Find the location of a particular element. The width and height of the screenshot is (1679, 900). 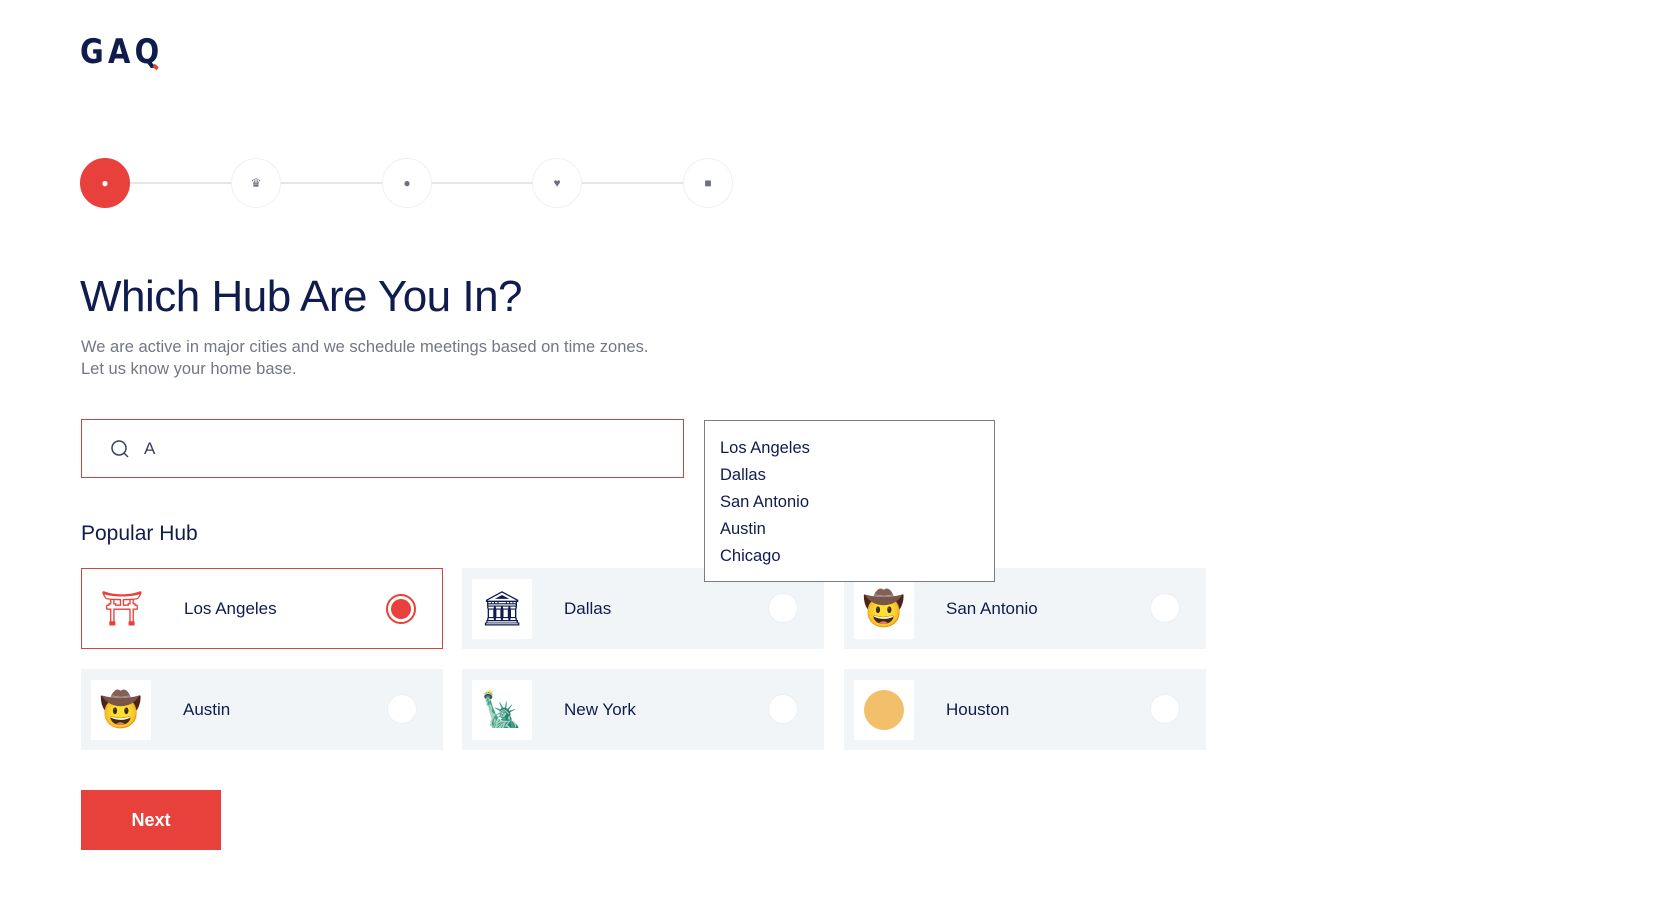

heart-icon: ♥ is located at coordinates (557, 183).